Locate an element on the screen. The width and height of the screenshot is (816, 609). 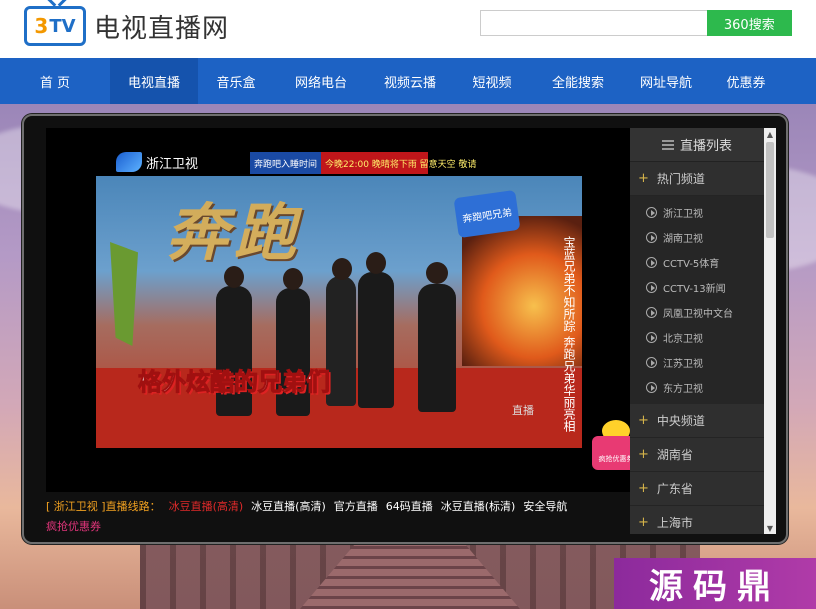
zhejiang-tv-icon is located at coordinates (129, 162).